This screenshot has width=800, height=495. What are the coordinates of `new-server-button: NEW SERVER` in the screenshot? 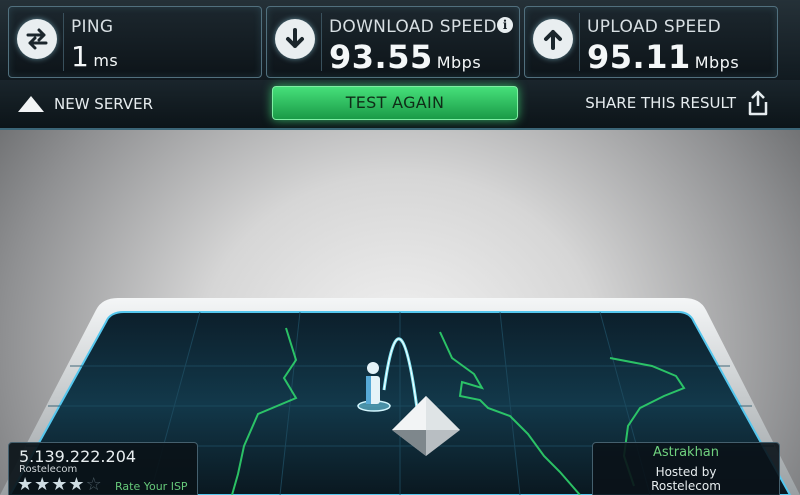 It's located at (85, 104).